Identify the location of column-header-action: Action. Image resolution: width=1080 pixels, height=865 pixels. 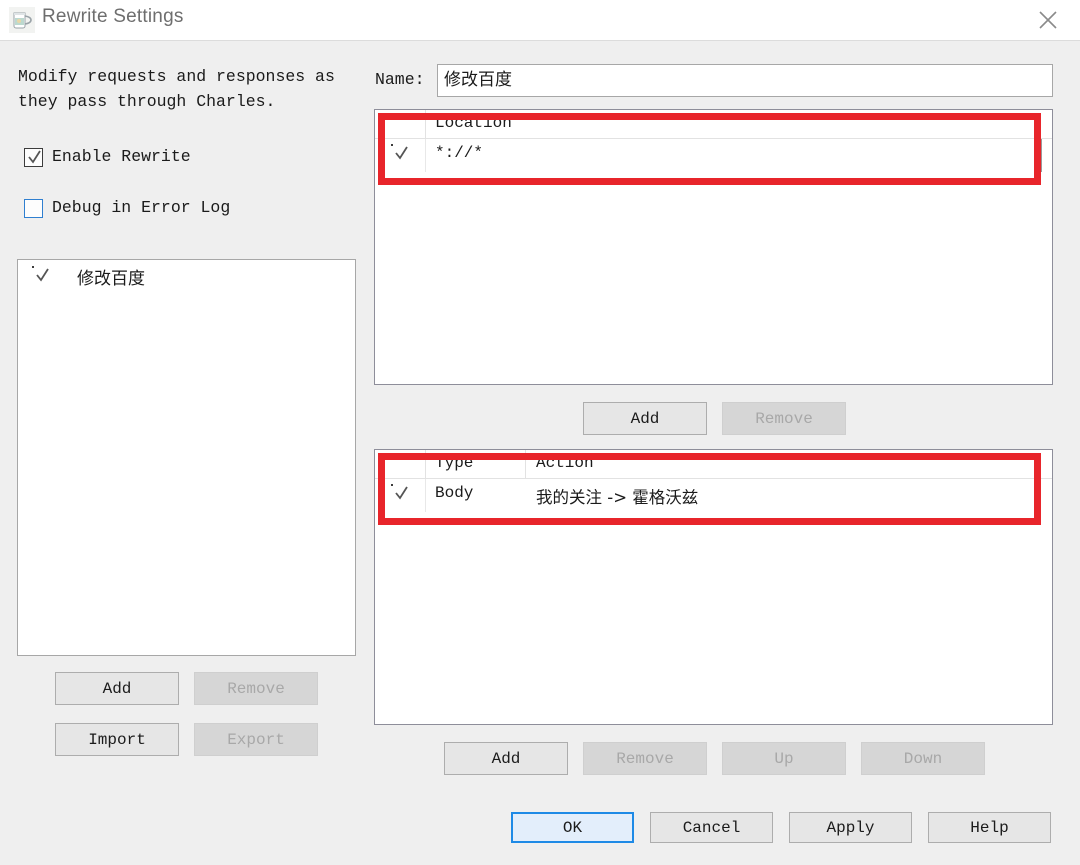
(565, 463).